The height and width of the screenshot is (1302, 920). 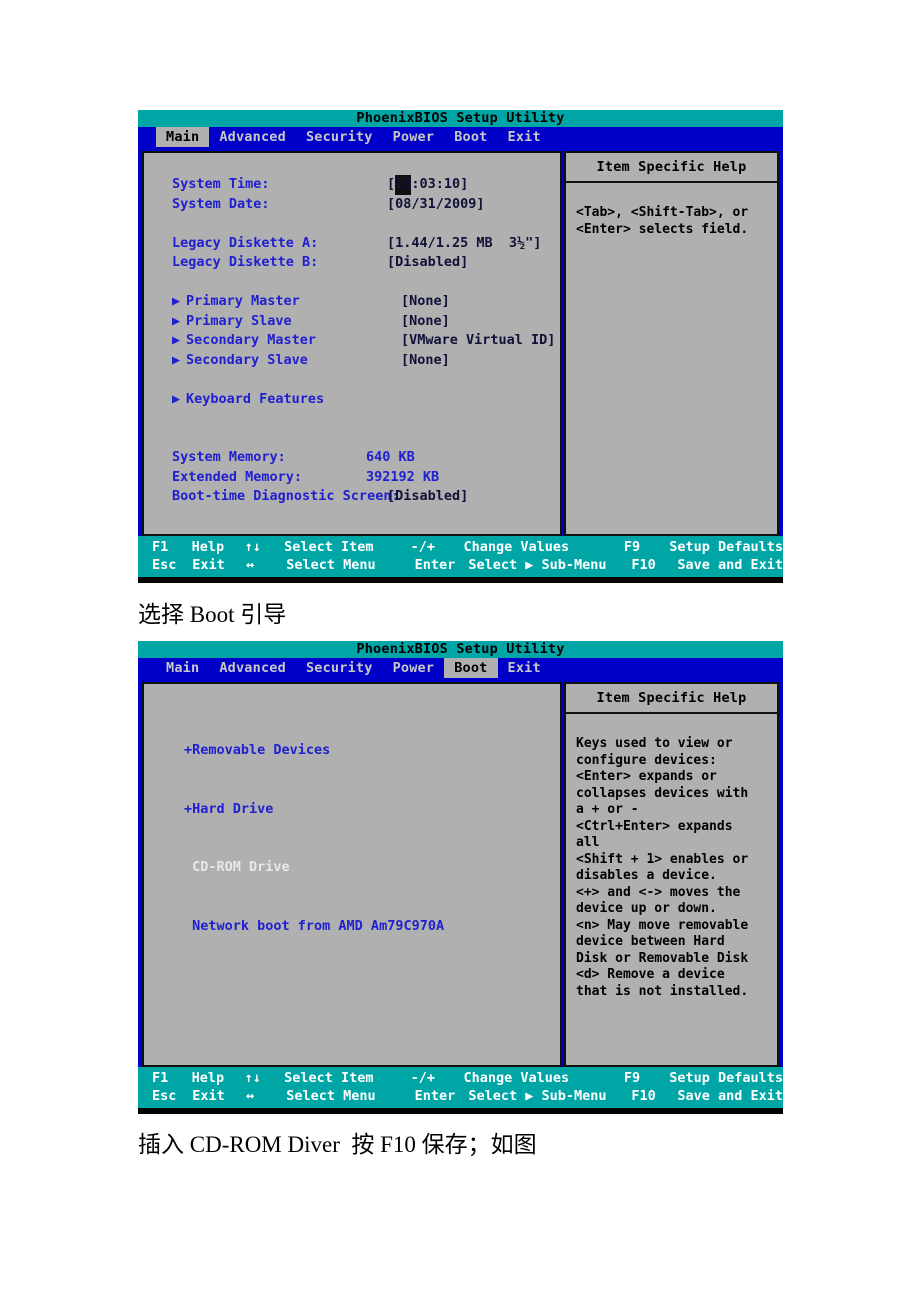 What do you see at coordinates (366, 263) in the screenshot?
I see `field-legacy-diskette-b: Legacy Diskette B: [Disabled]` at bounding box center [366, 263].